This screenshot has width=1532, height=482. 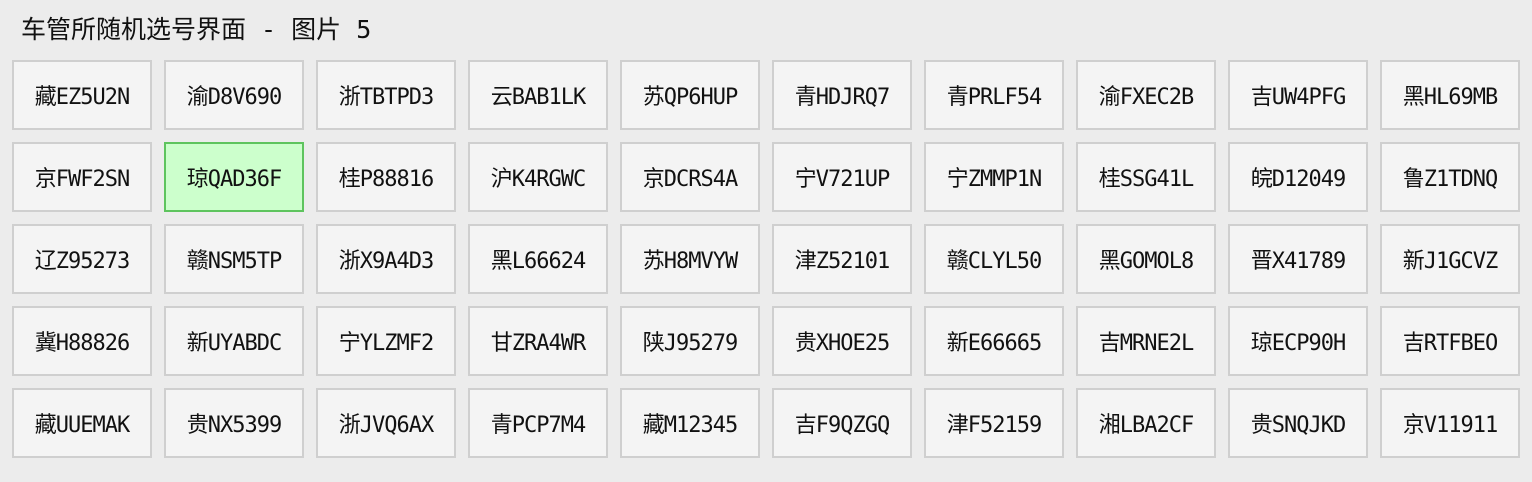 I want to click on plate-button: 鲁Z1TDNQ, so click(x=1450, y=177).